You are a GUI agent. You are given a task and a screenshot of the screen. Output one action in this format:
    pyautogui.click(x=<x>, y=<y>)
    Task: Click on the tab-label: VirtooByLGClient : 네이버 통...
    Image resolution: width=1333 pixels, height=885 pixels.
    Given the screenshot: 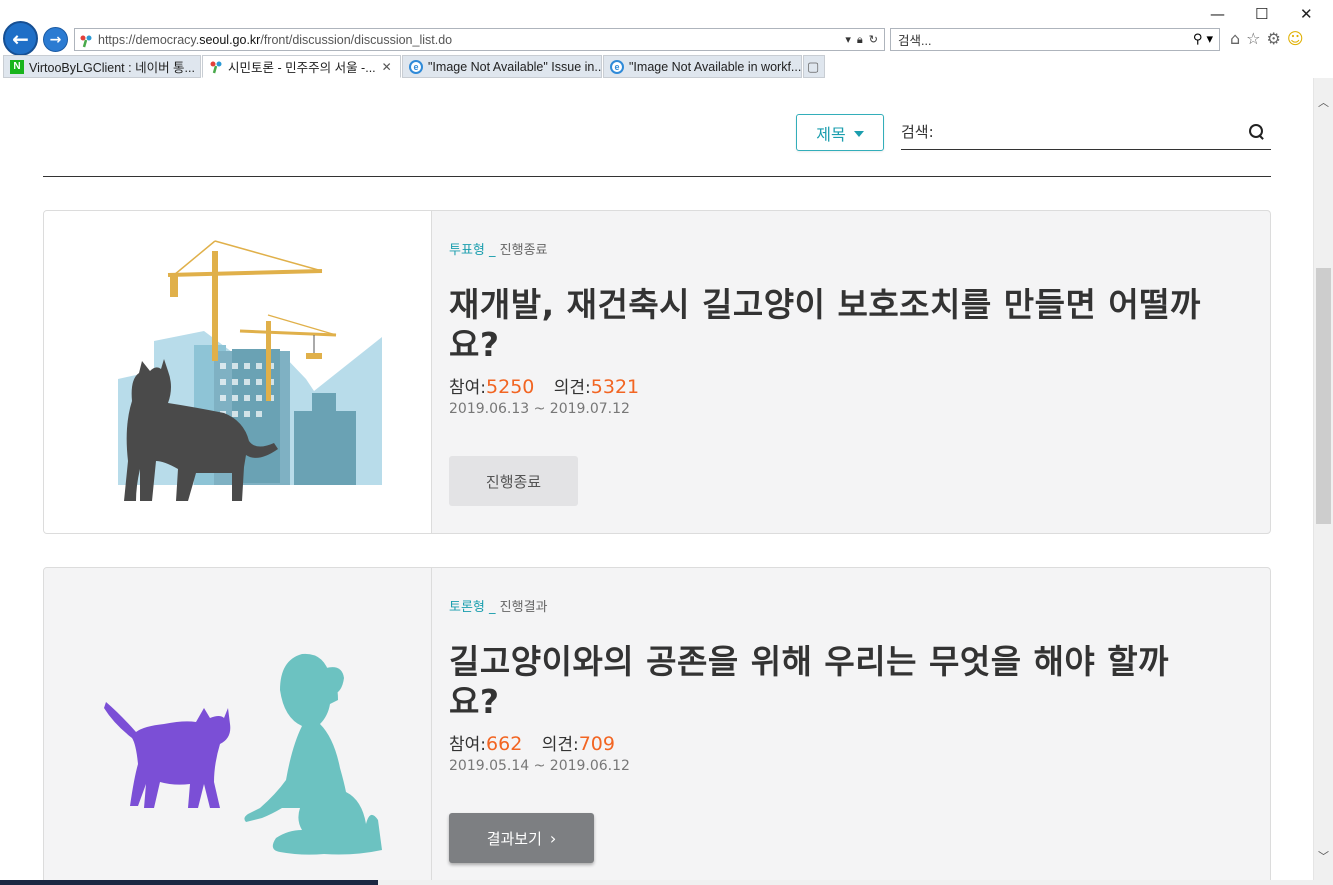 What is the action you would take?
    pyautogui.click(x=112, y=68)
    